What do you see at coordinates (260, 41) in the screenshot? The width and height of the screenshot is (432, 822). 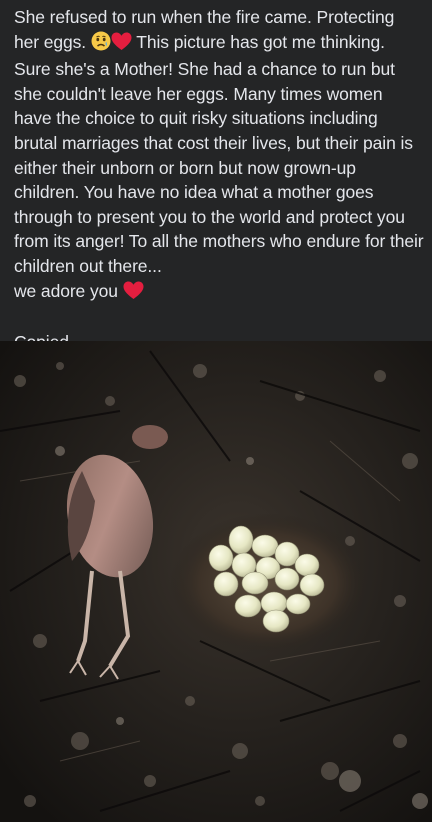 I see `post-line: This picture has got me thinking.` at bounding box center [260, 41].